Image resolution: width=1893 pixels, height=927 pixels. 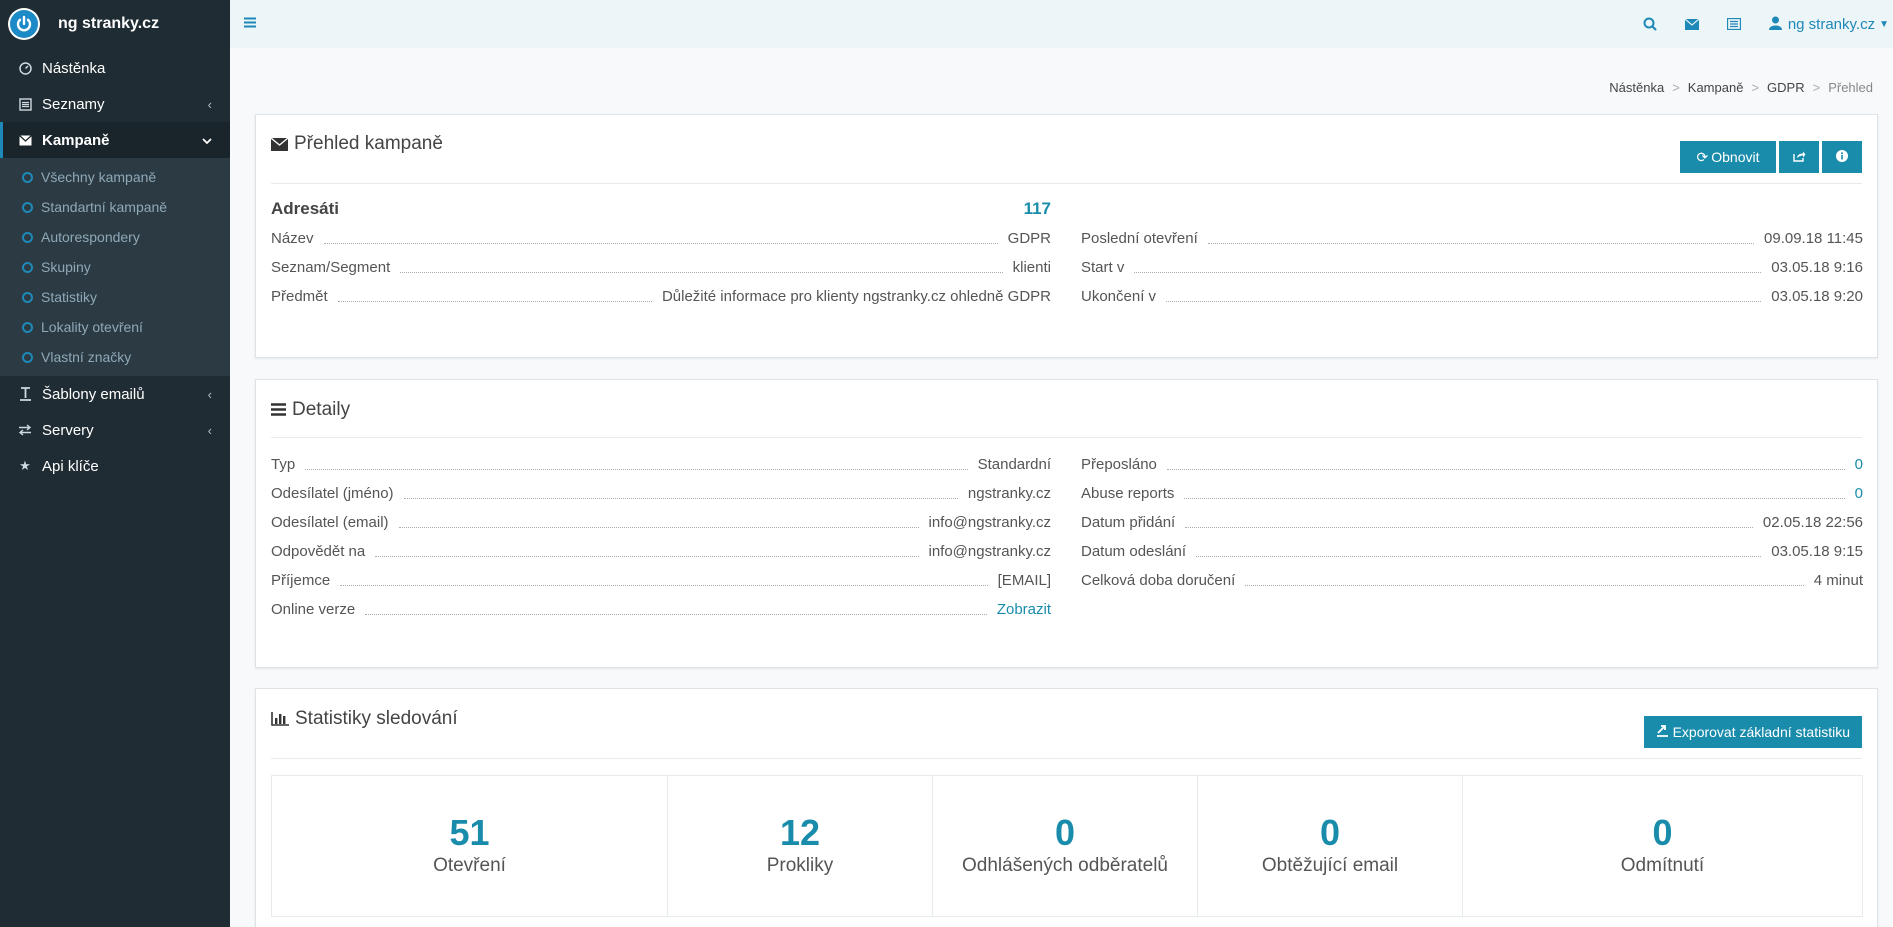 What do you see at coordinates (1029, 238) in the screenshot?
I see `detail-value: GDPR` at bounding box center [1029, 238].